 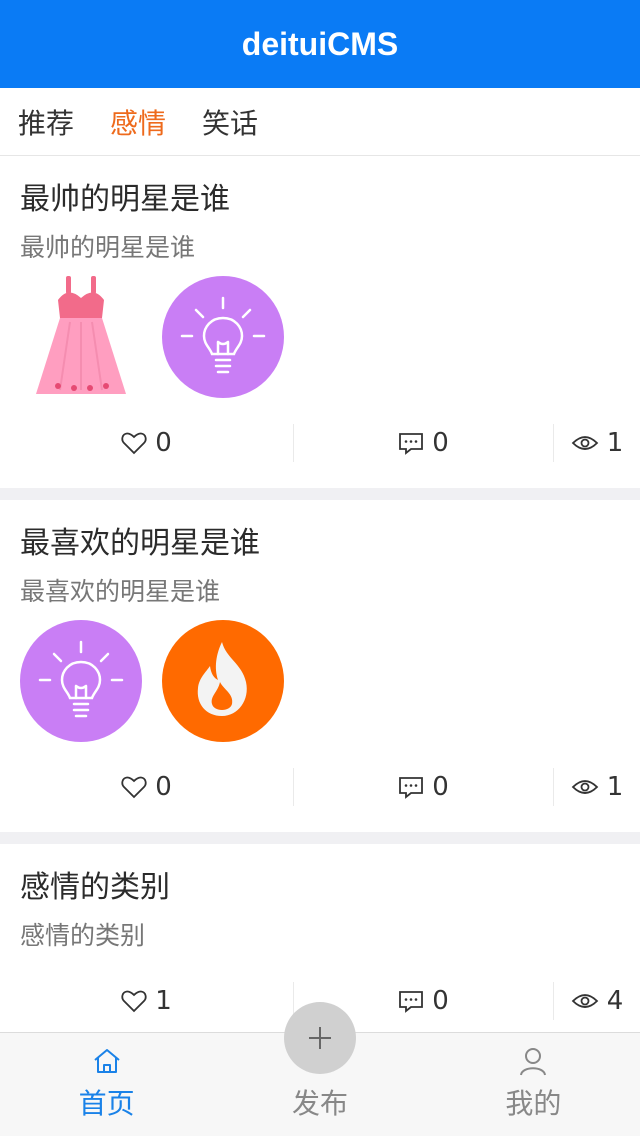 I want to click on post-description: 最帅的明星是谁, so click(x=108, y=247).